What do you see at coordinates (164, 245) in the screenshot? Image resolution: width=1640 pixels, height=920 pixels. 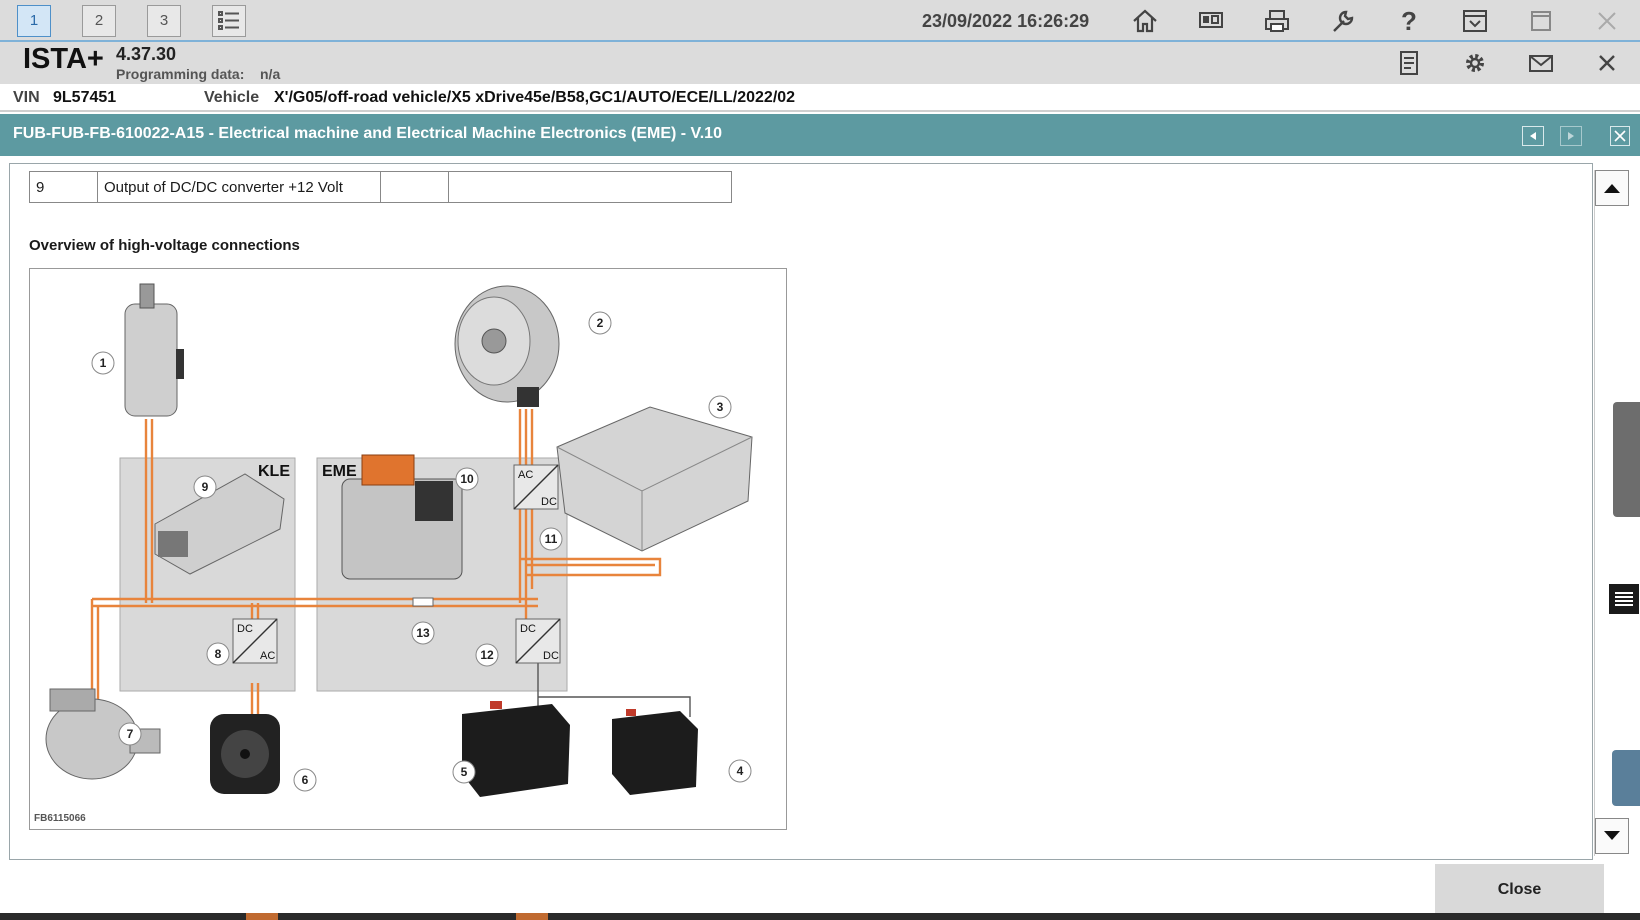 I see `section-title: Overview of high-voltage connections` at bounding box center [164, 245].